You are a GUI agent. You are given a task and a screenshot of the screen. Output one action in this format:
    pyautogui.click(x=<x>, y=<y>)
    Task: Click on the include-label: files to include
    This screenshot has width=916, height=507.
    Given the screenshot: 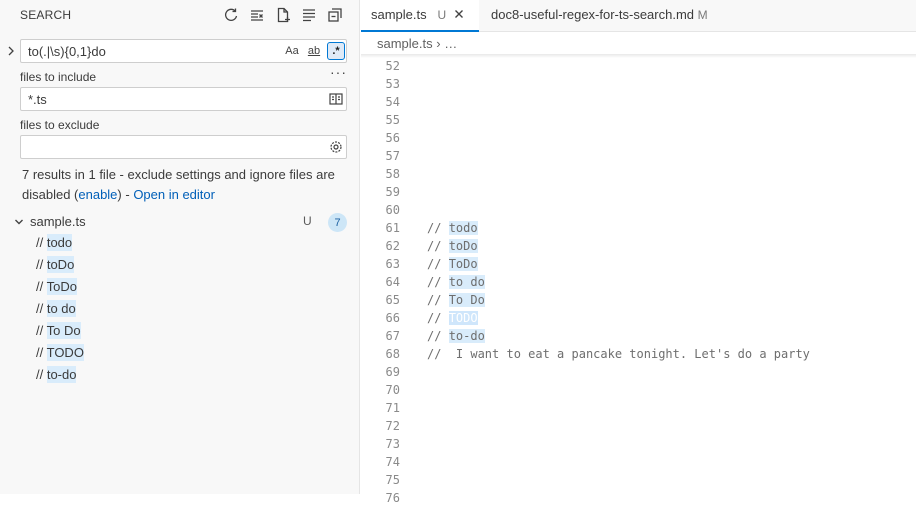 What is the action you would take?
    pyautogui.click(x=58, y=77)
    